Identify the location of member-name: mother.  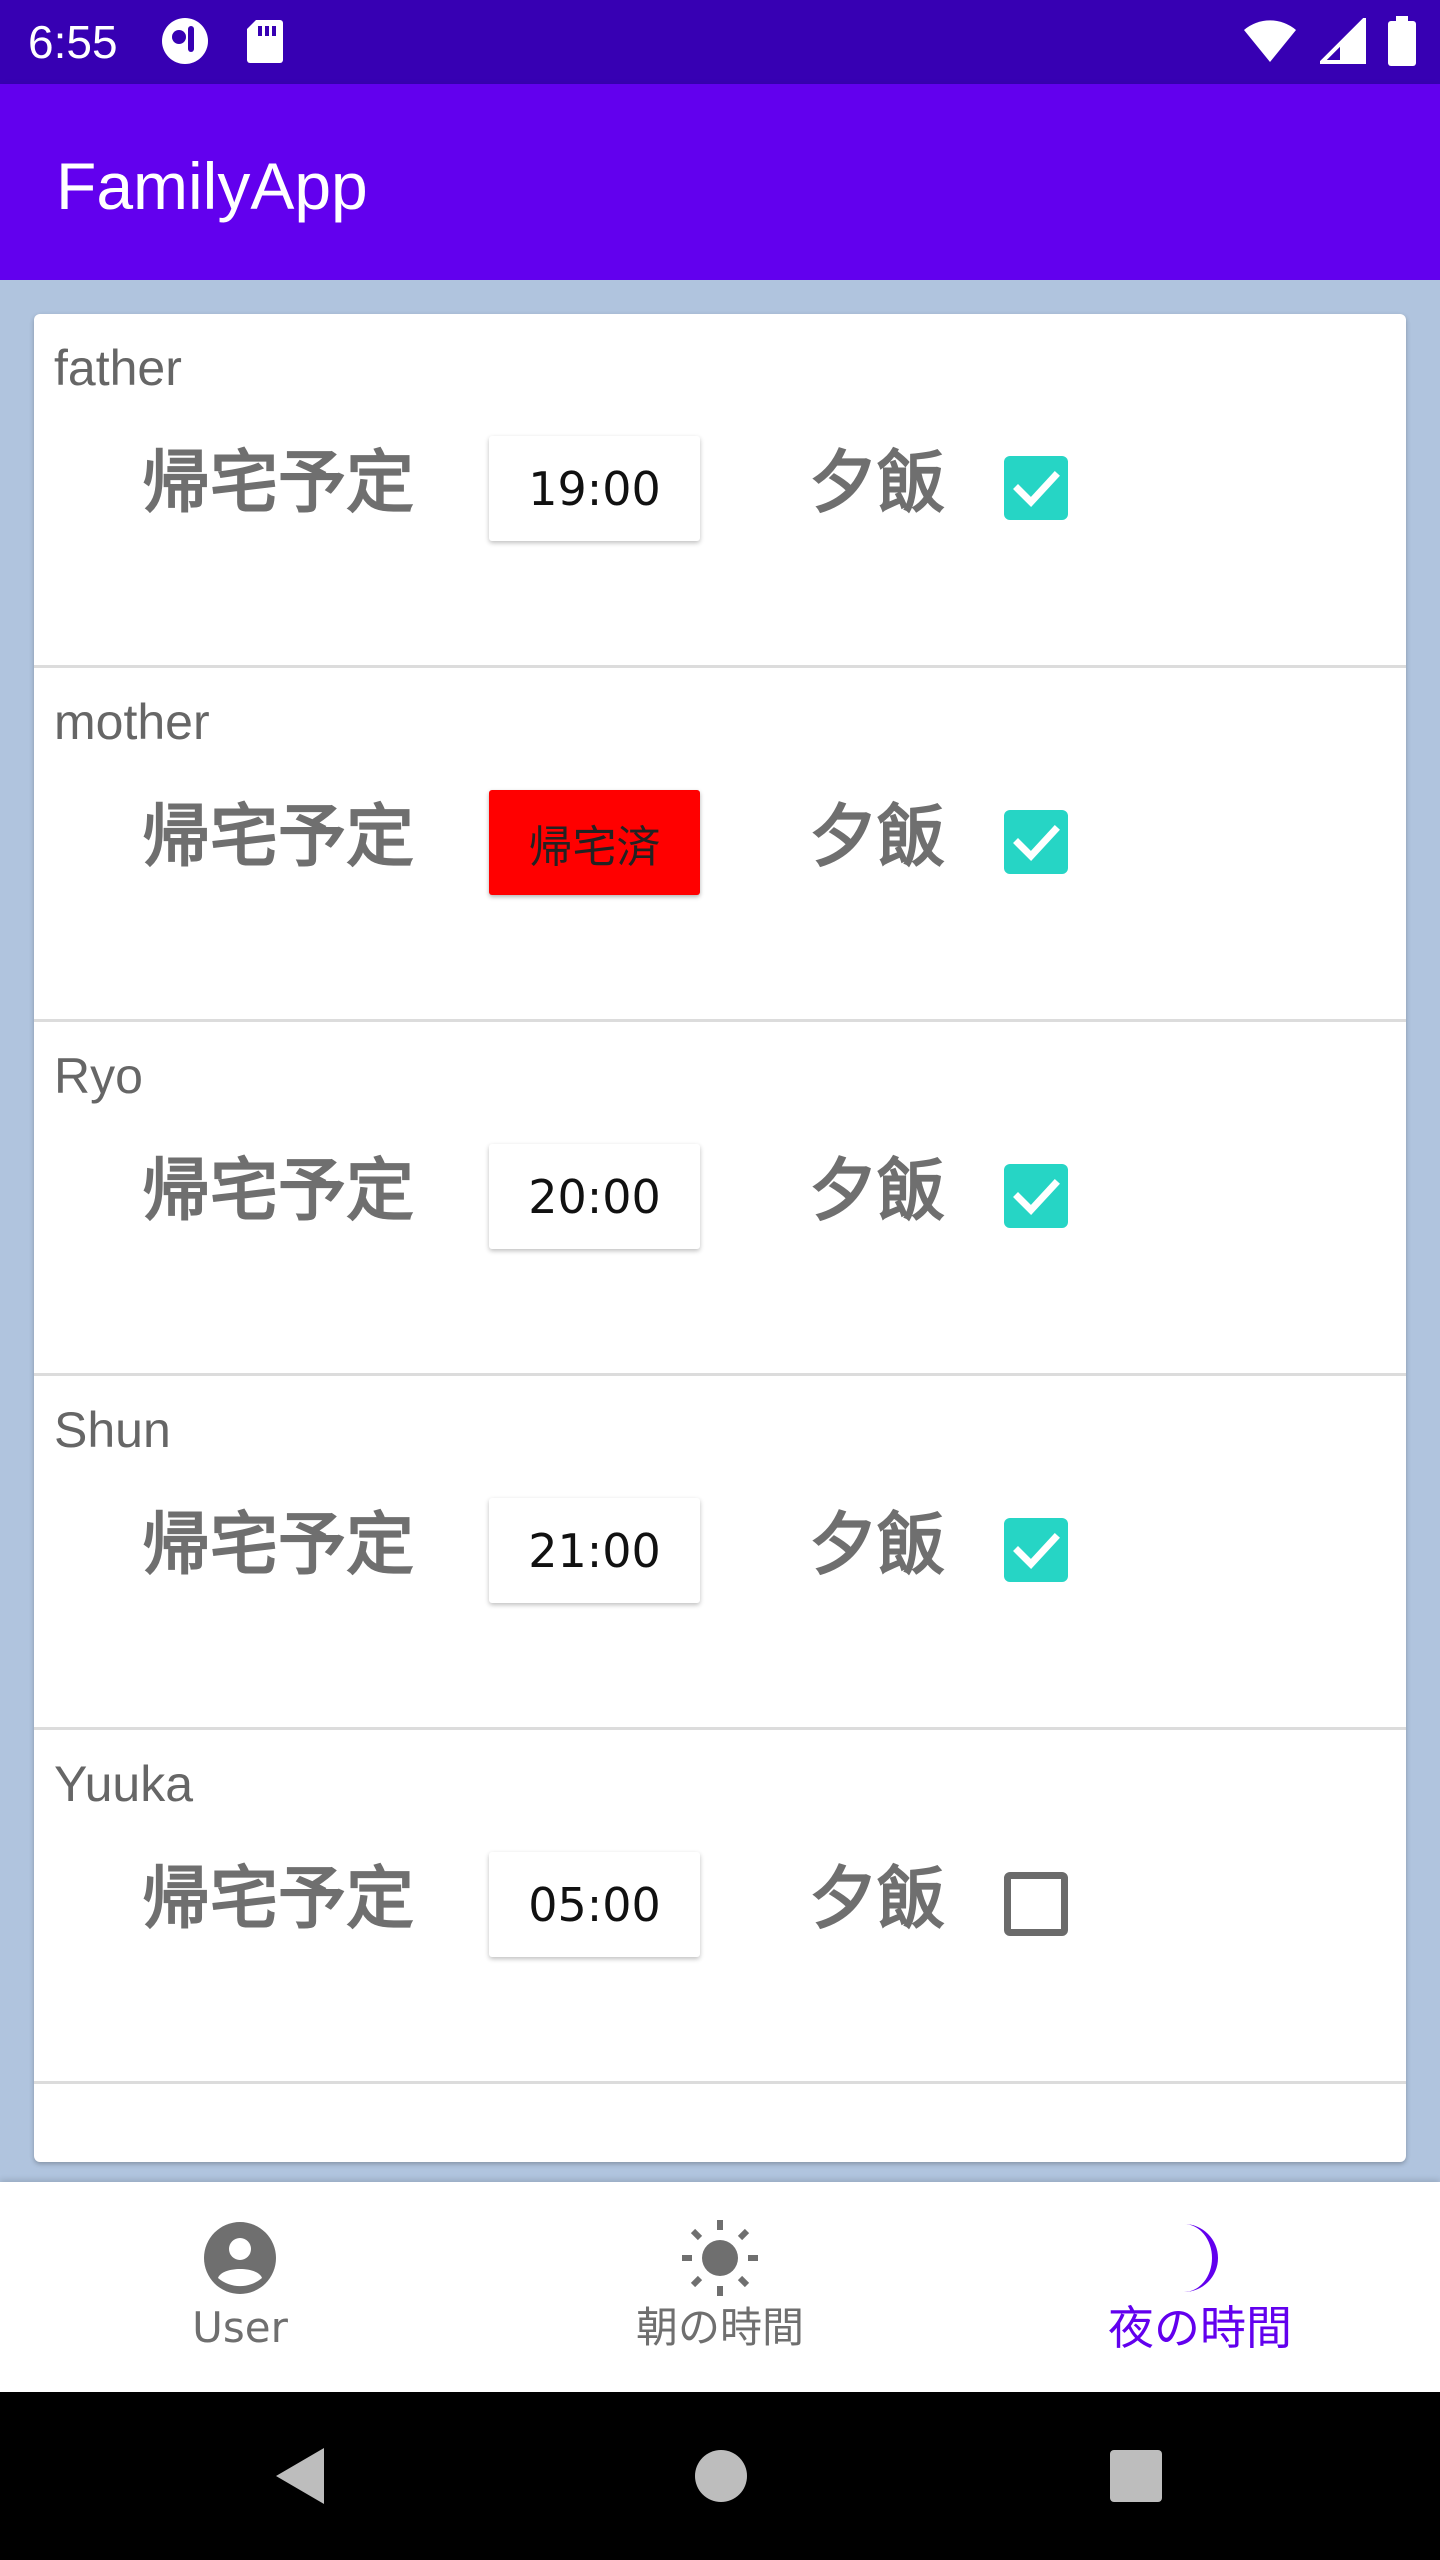
(132, 722).